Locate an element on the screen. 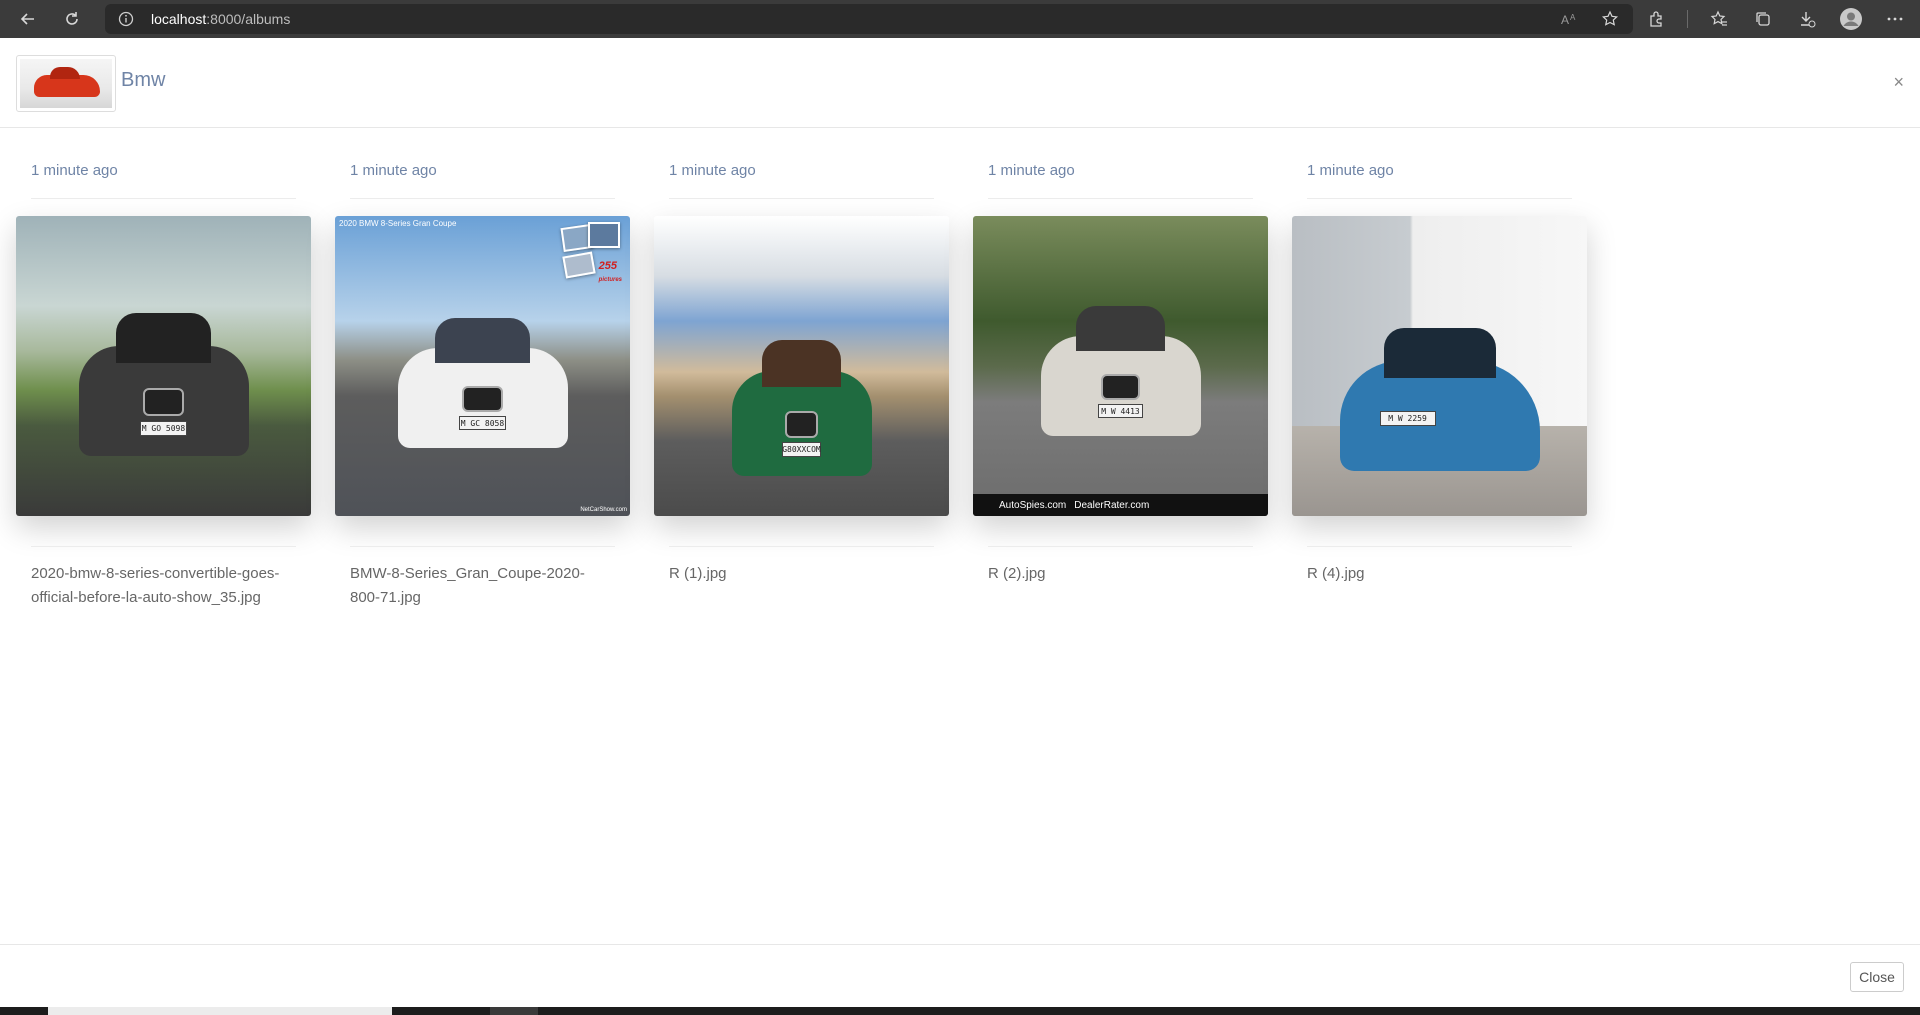 The image size is (1920, 1015). license-plate: M W 4413 is located at coordinates (1120, 411).